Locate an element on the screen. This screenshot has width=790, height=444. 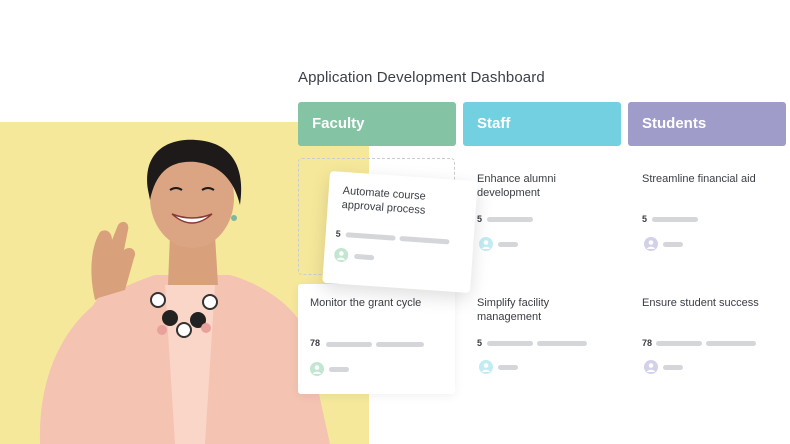
card-title: Streamline financial aid is located at coordinates (699, 179).